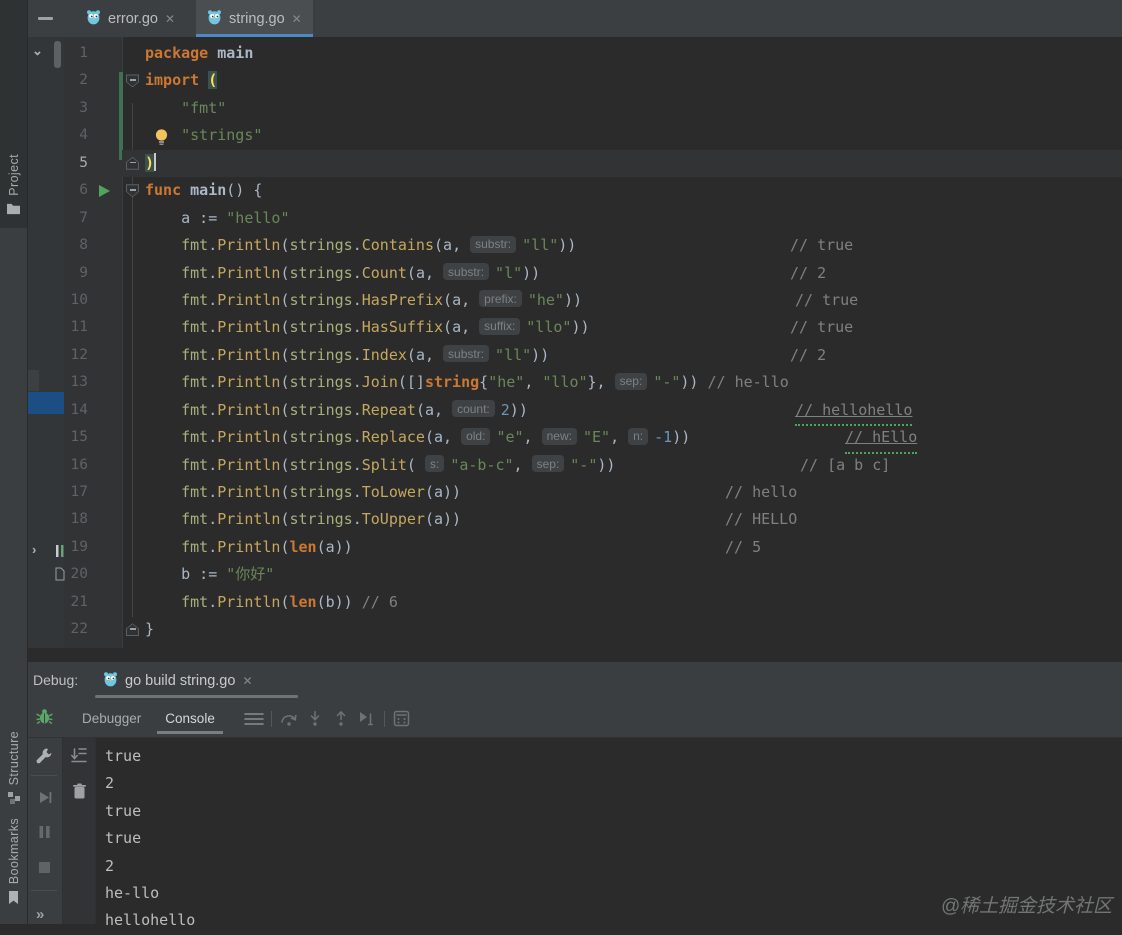 The image size is (1122, 935). What do you see at coordinates (633, 602) in the screenshot?
I see `code-text: fmt.Println(len(b)) // 6` at bounding box center [633, 602].